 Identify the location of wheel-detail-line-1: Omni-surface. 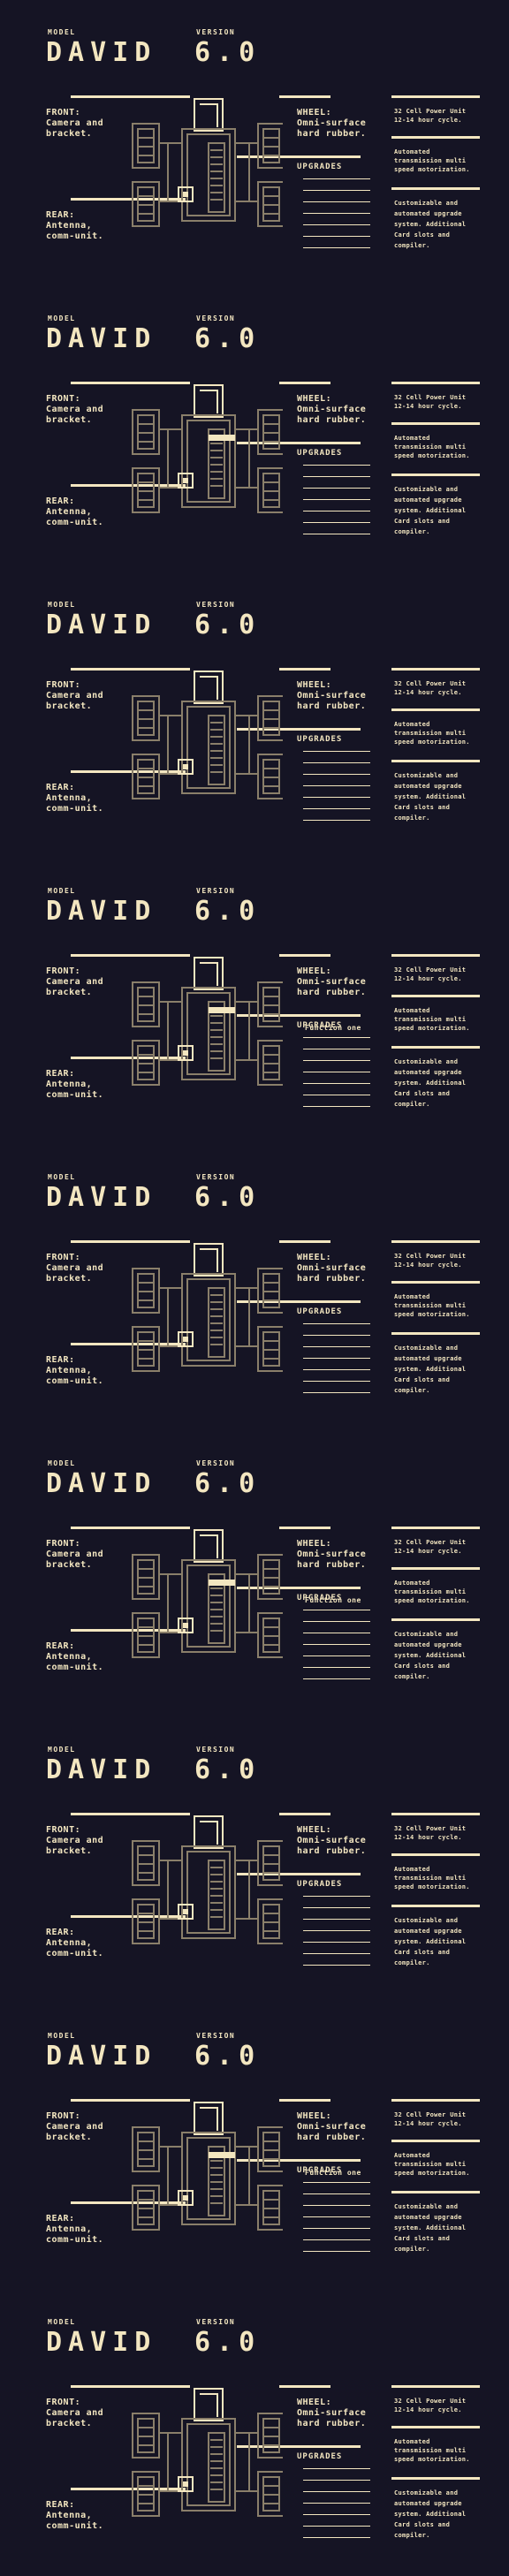
(332, 1268).